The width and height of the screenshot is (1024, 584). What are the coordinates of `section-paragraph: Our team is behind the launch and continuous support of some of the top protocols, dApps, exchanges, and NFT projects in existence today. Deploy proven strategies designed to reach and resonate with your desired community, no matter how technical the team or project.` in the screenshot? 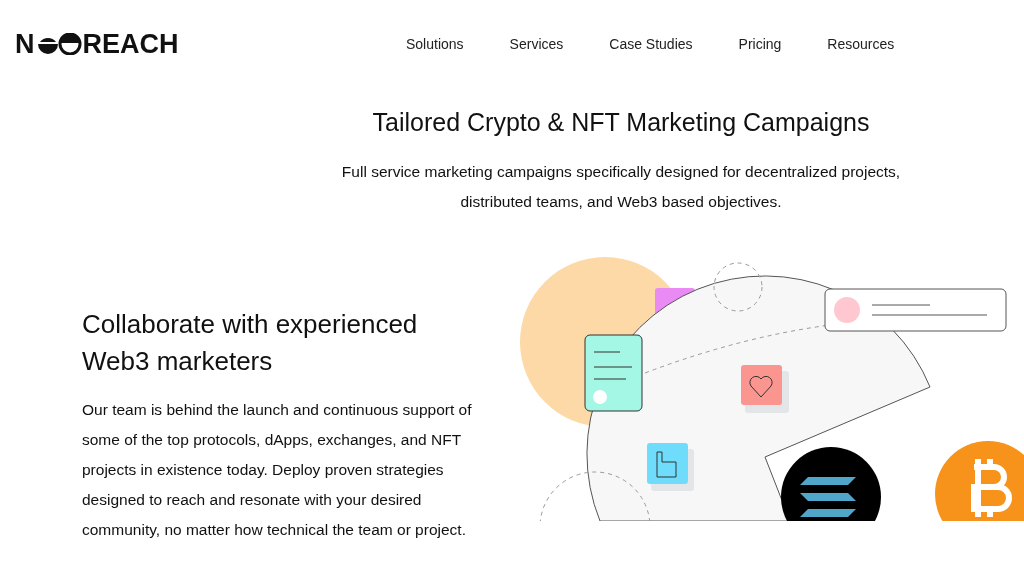 It's located at (277, 470).